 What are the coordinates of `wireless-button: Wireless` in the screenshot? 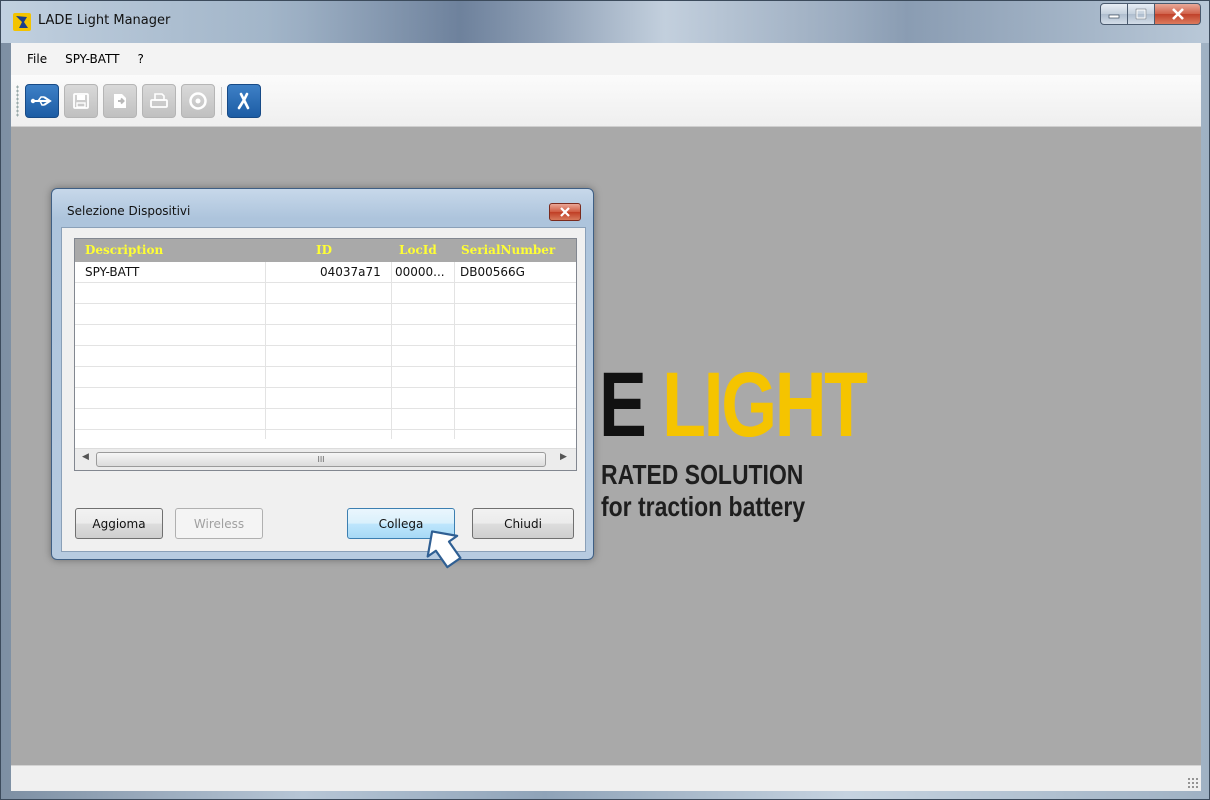 It's located at (219, 523).